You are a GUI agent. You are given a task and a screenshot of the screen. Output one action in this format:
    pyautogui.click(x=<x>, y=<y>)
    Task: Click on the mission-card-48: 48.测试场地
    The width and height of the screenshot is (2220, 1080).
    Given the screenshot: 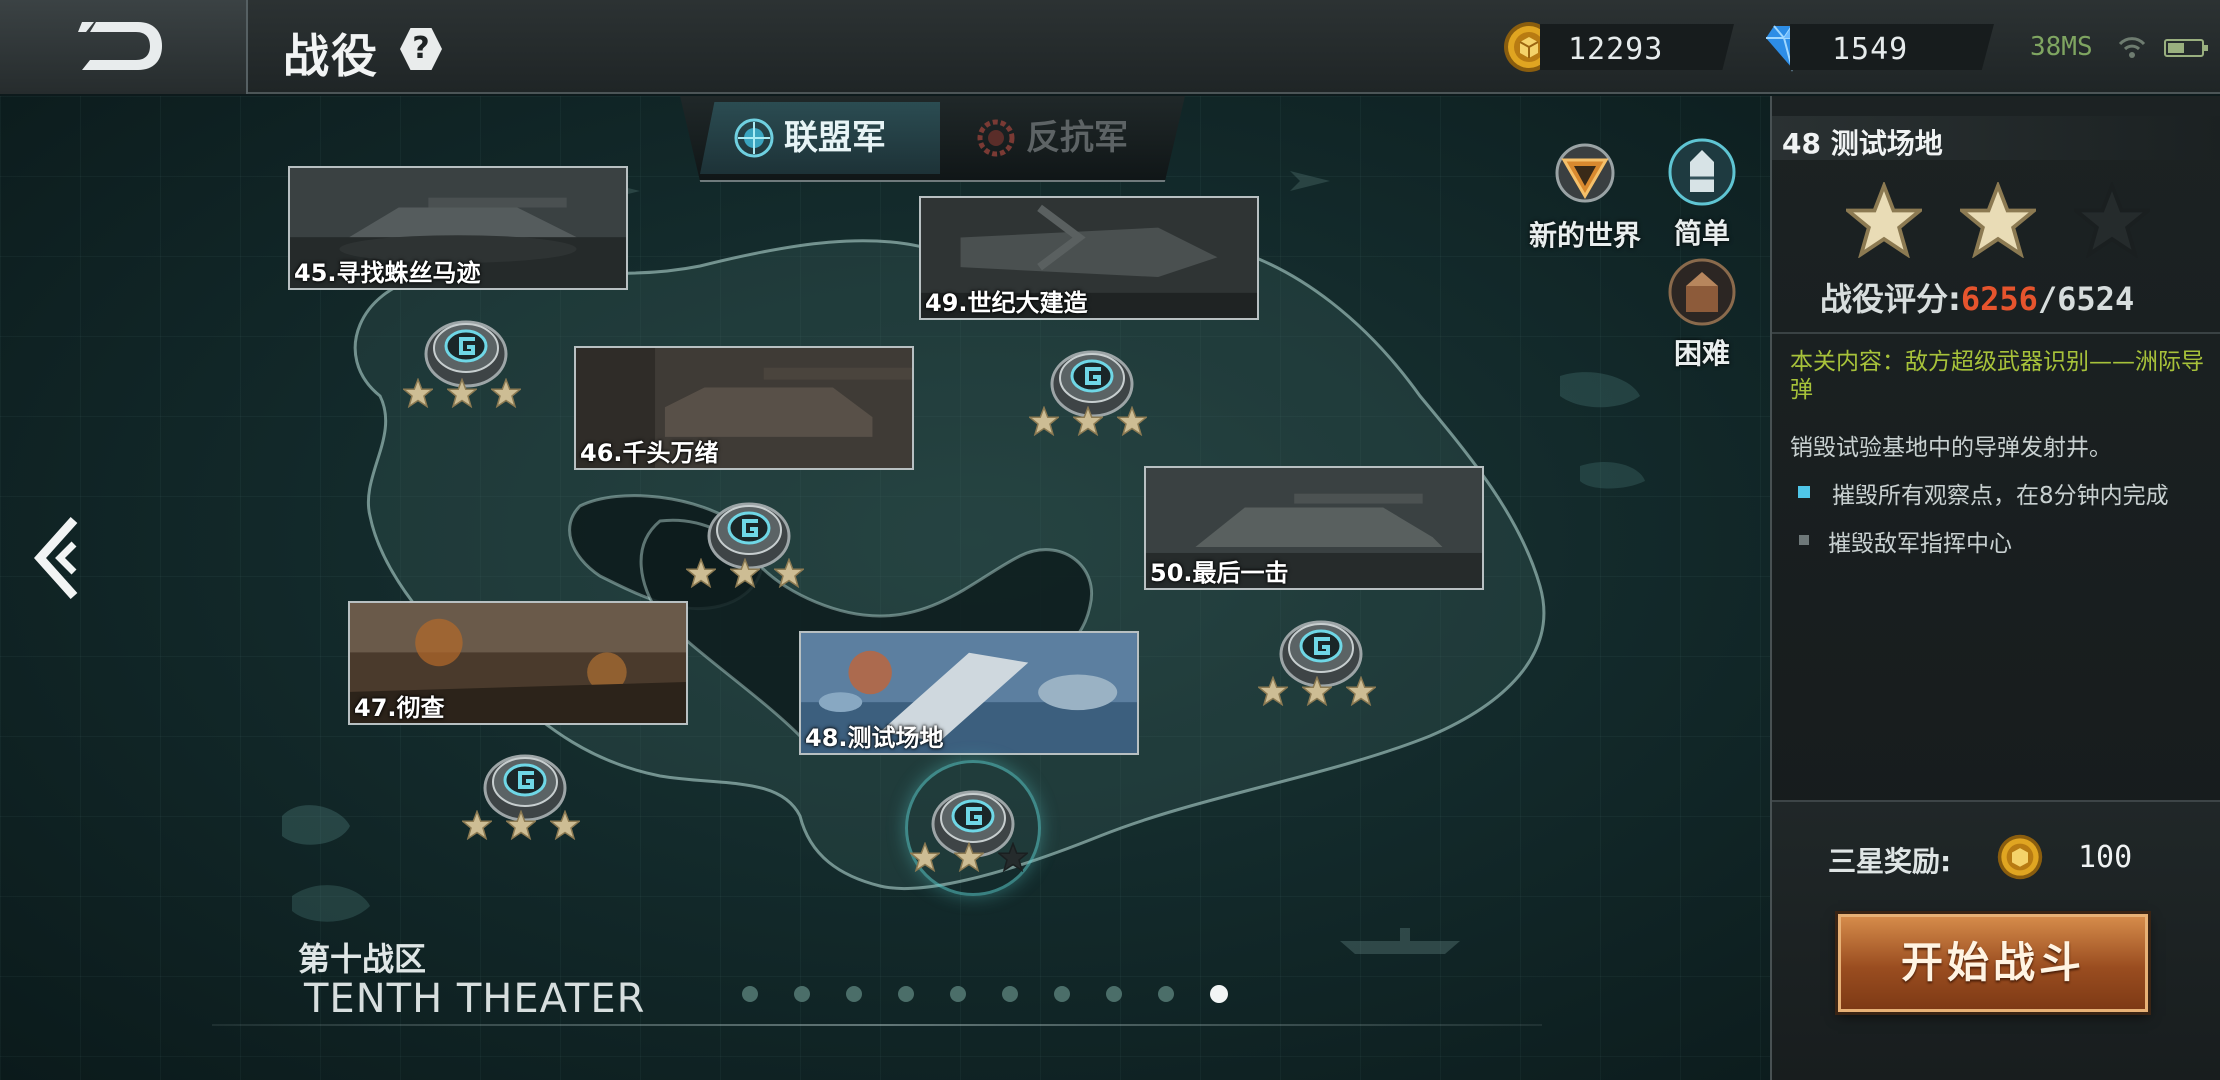 What is the action you would take?
    pyautogui.click(x=969, y=693)
    